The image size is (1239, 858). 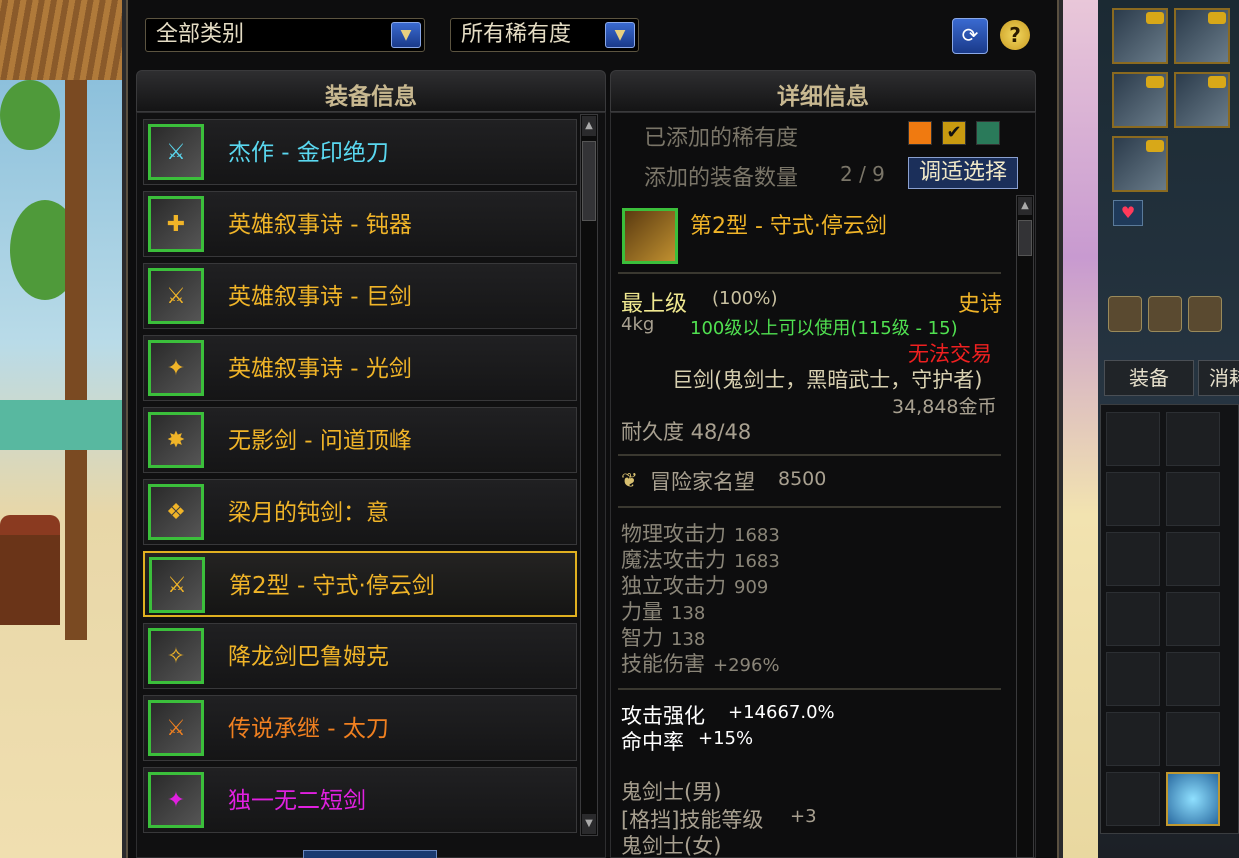 I want to click on grade-percent: (100%), so click(x=745, y=298).